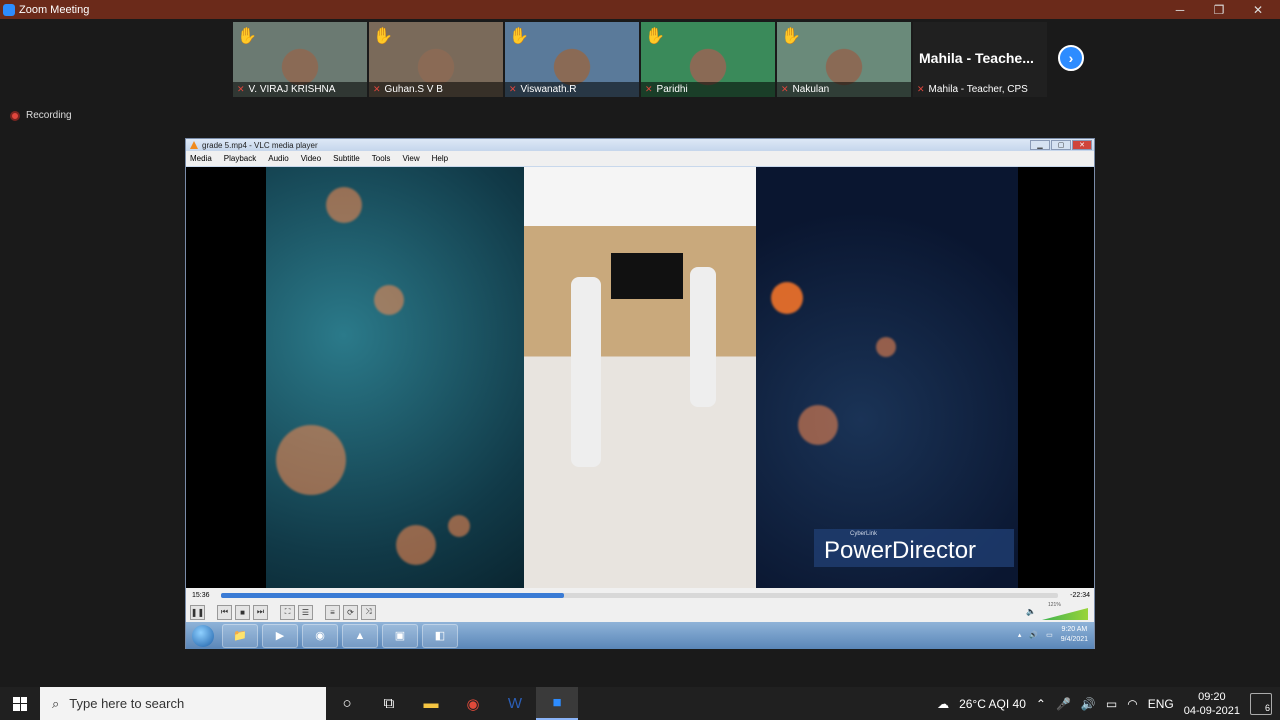 This screenshot has height=720, width=1280. What do you see at coordinates (1033, 635) in the screenshot?
I see `tray-volume-icon: 🔊` at bounding box center [1033, 635].